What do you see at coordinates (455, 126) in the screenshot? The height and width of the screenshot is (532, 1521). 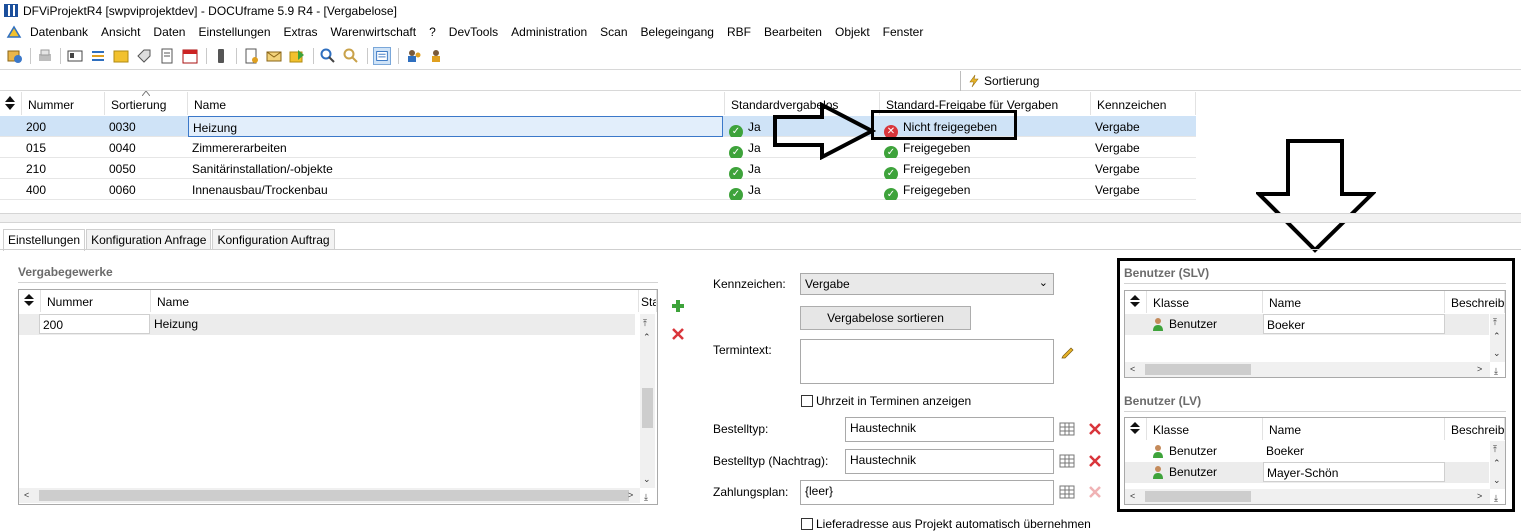 I see `cell-name: Heizung` at bounding box center [455, 126].